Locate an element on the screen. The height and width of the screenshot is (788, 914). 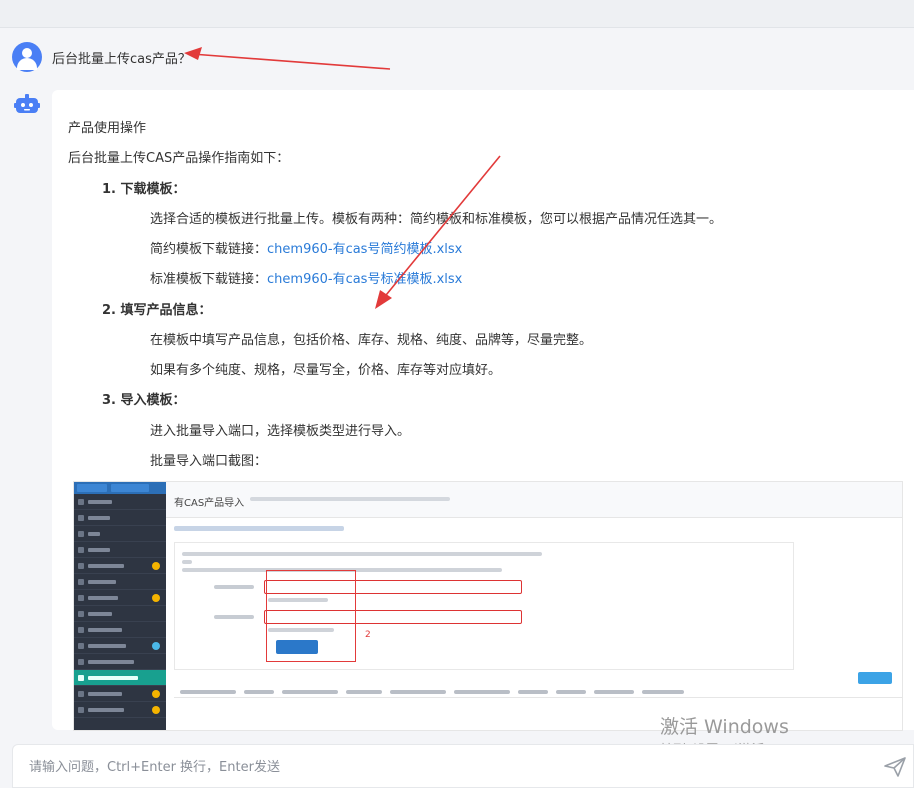
question-input is located at coordinates (429, 767).